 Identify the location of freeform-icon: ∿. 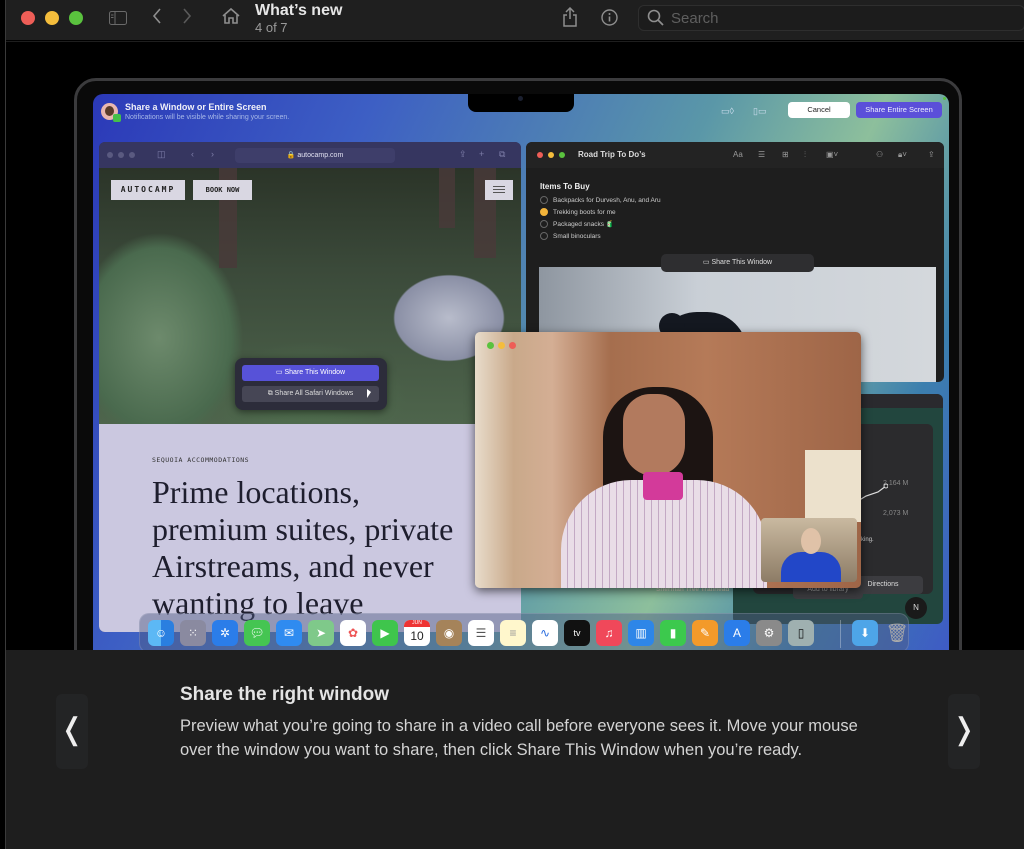
(545, 633).